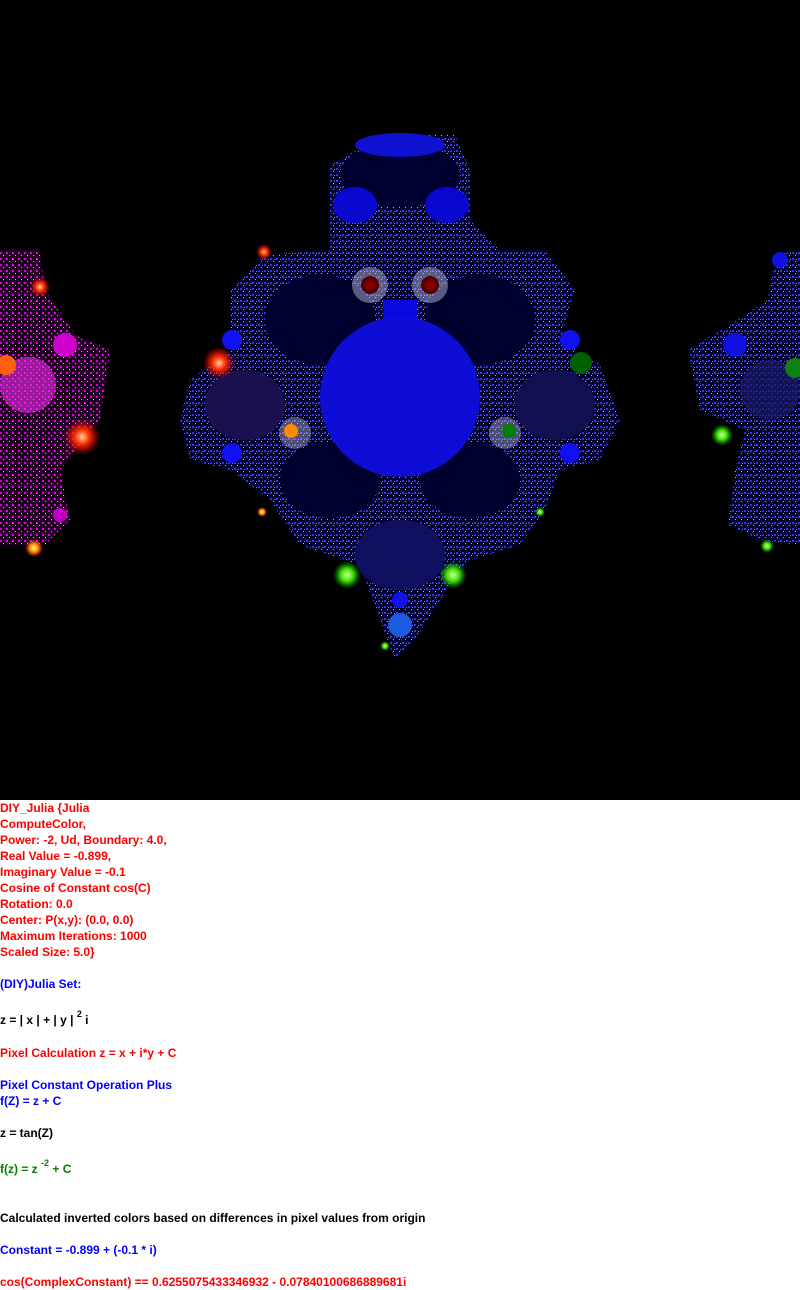 This screenshot has width=800, height=1290. What do you see at coordinates (47, 952) in the screenshot?
I see `param-line: Scaled Size: 5.0}` at bounding box center [47, 952].